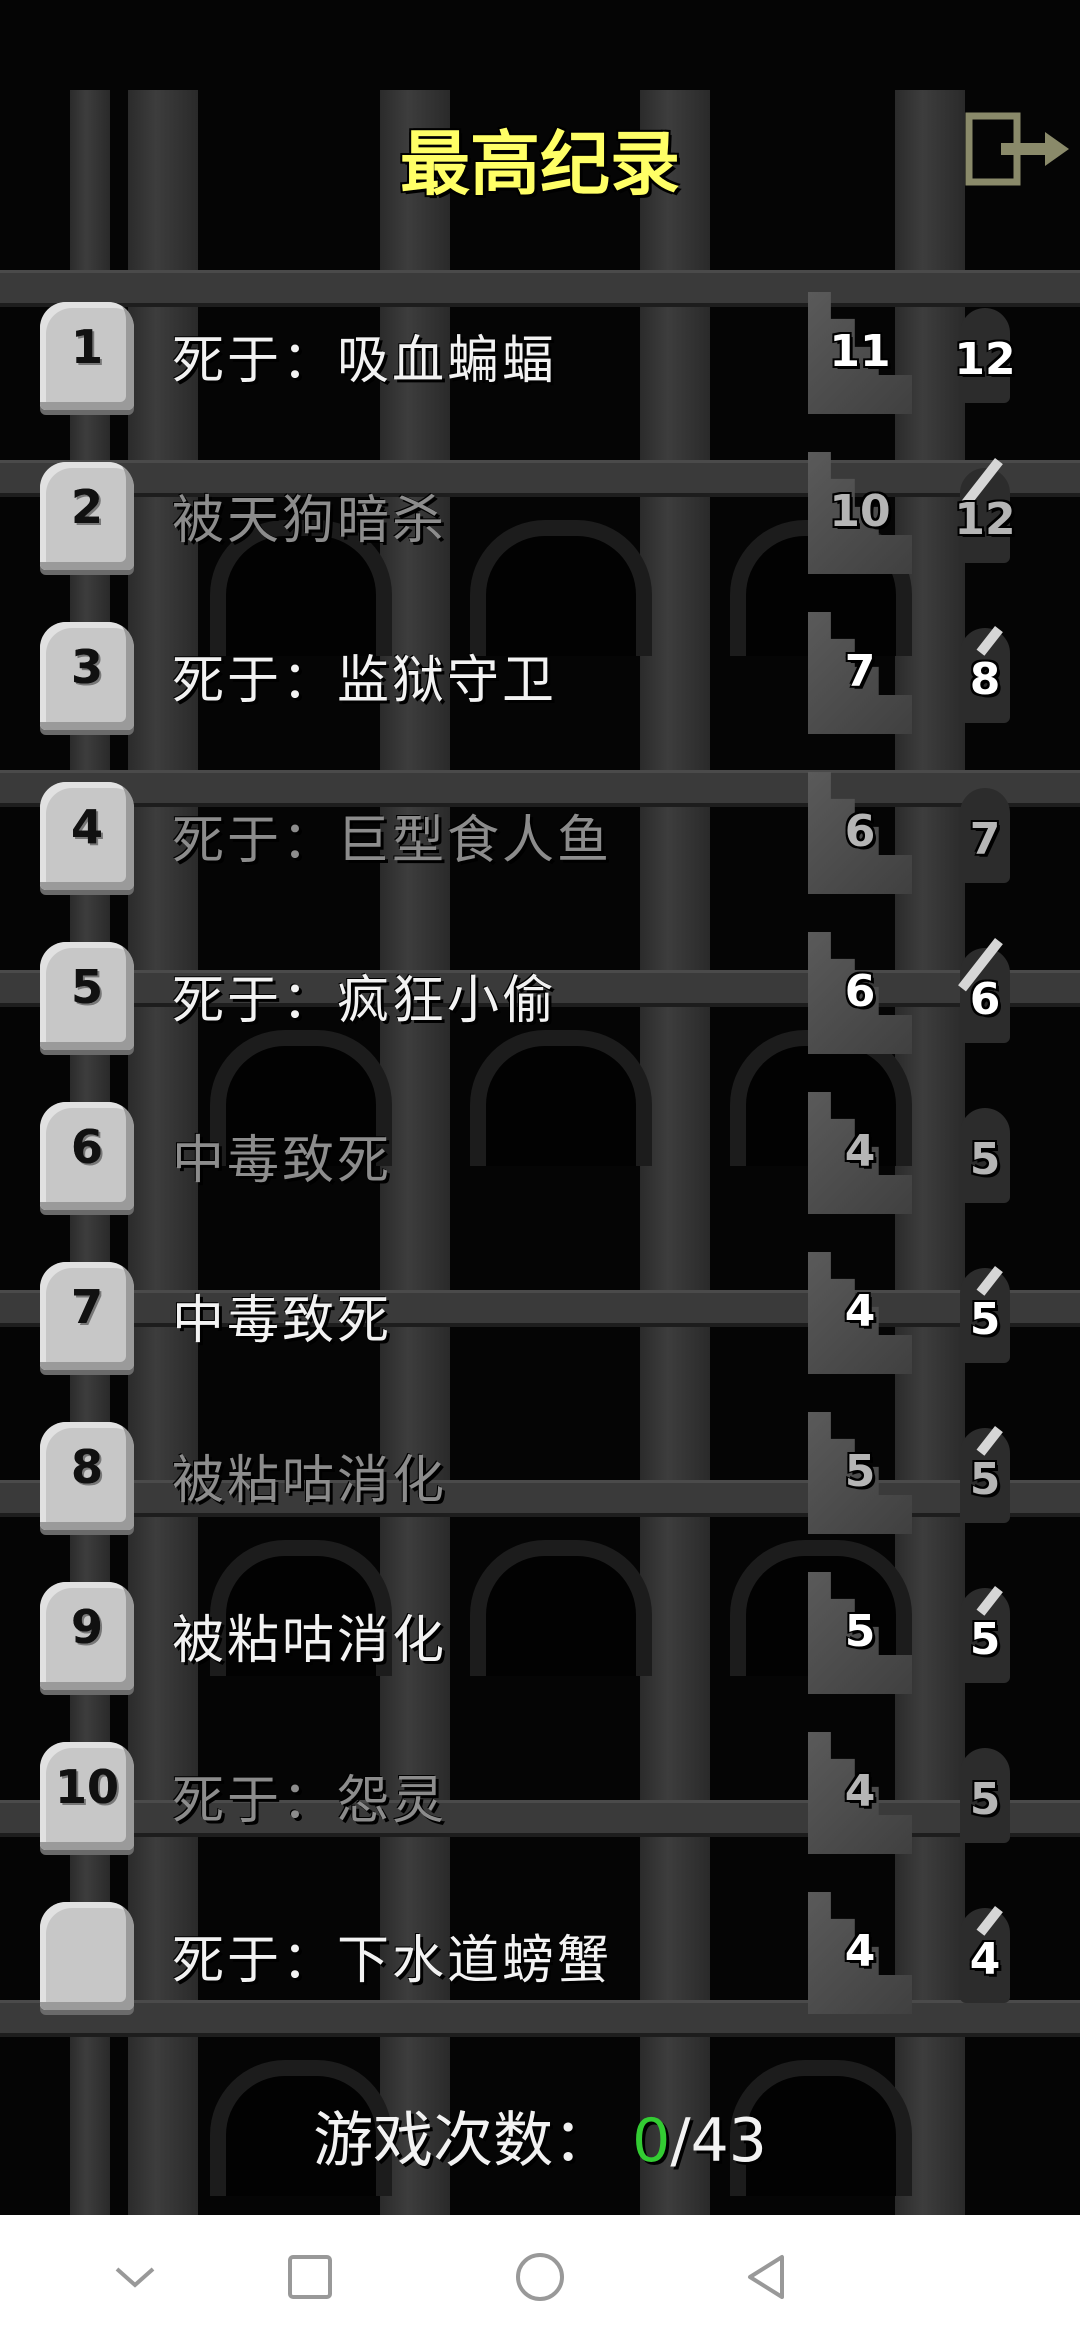  I want to click on record-row: 4 死于：巨型食人鱼 6 7, so click(540, 850).